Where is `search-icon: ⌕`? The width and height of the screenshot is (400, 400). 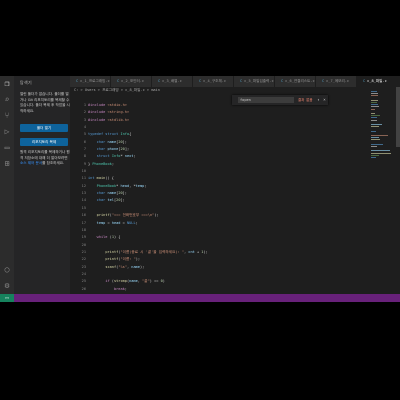
search-icon: ⌕ is located at coordinates (7, 100).